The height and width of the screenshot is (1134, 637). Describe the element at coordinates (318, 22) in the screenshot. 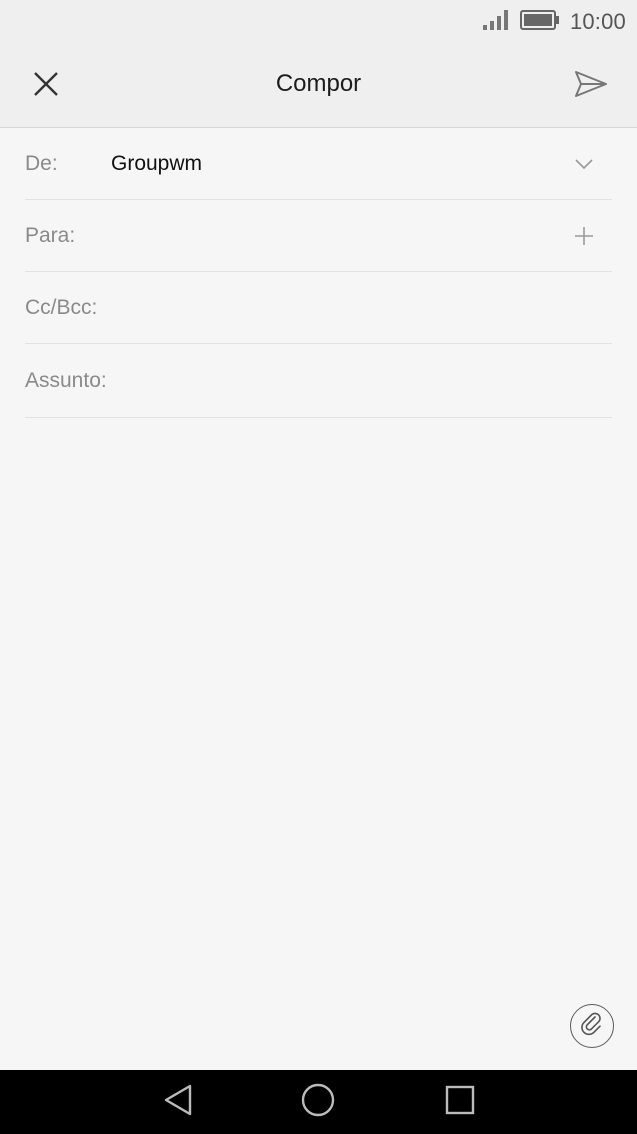

I see `status-bar: 10:00` at that location.